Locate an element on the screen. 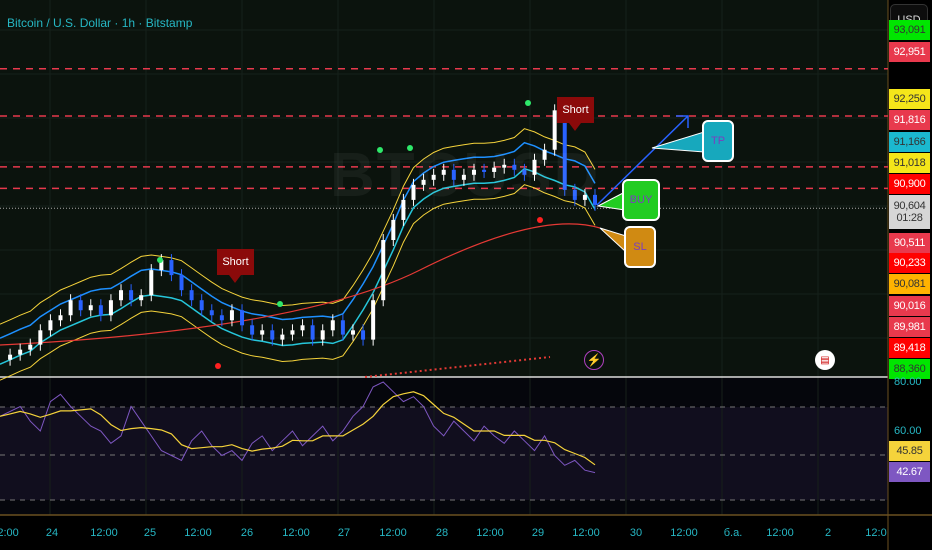 The width and height of the screenshot is (932, 550). time-label: 25 is located at coordinates (150, 533).